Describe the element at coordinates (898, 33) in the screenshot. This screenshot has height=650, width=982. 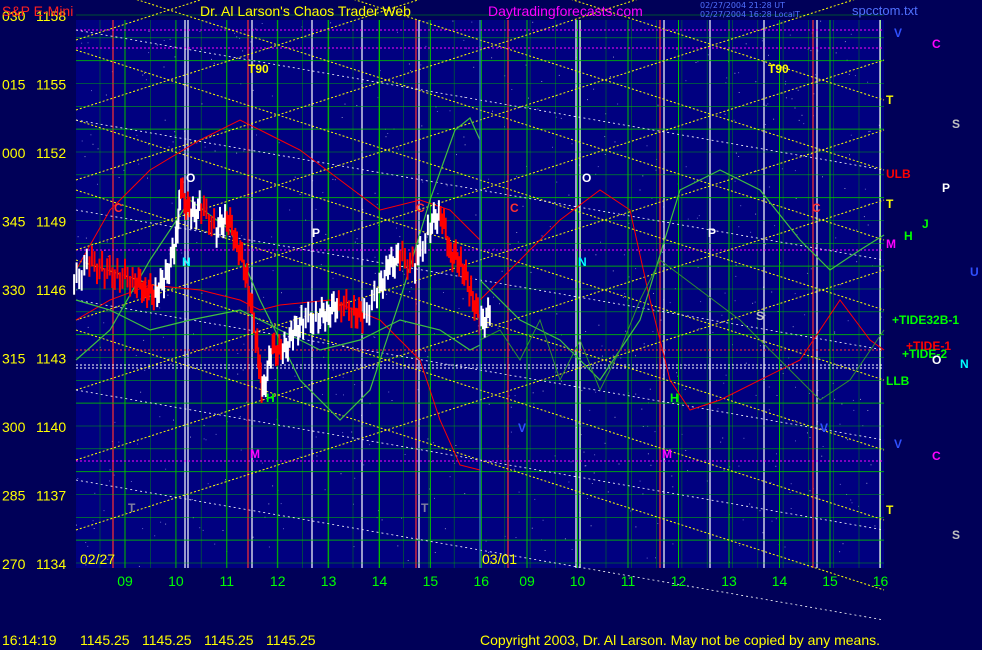
I see `legend-v: V` at that location.